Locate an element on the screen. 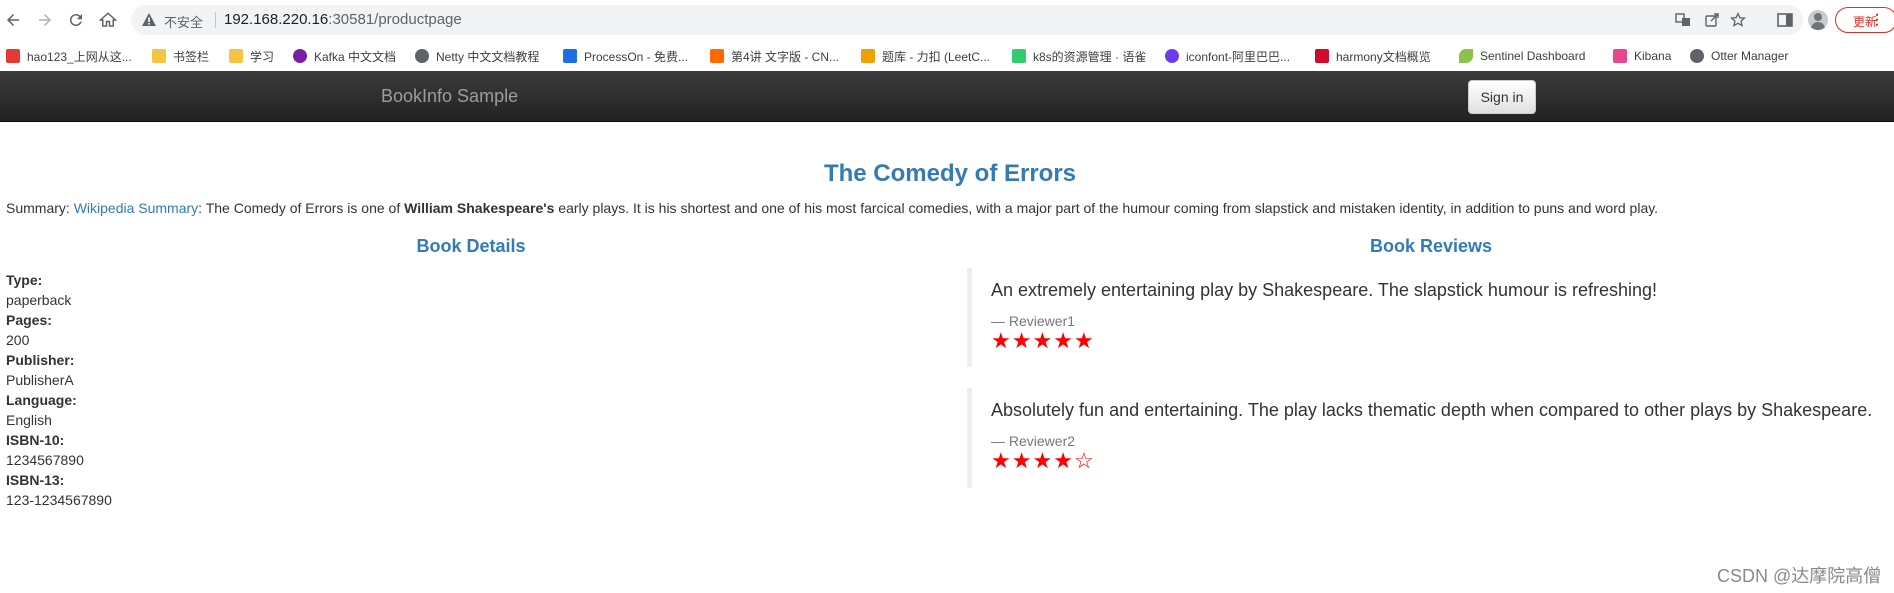 The height and width of the screenshot is (593, 1894). bookmark-item: Netty 中文文档教程 is located at coordinates (477, 56).